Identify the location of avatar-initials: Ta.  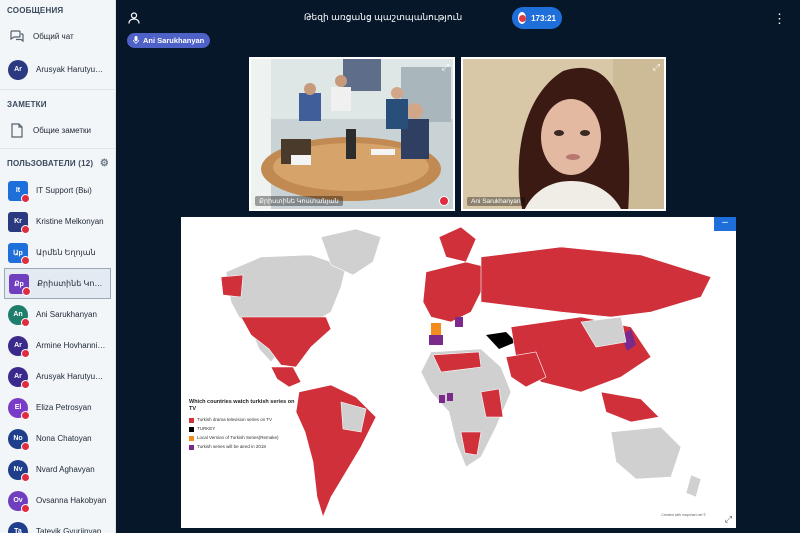
(18, 530).